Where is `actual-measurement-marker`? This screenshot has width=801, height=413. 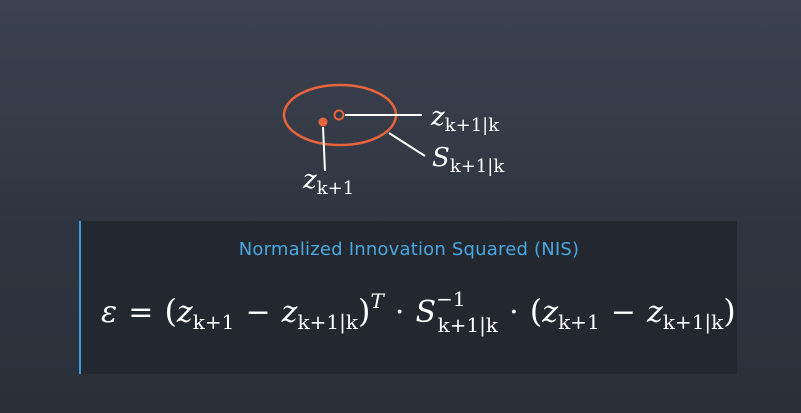 actual-measurement-marker is located at coordinates (323, 122).